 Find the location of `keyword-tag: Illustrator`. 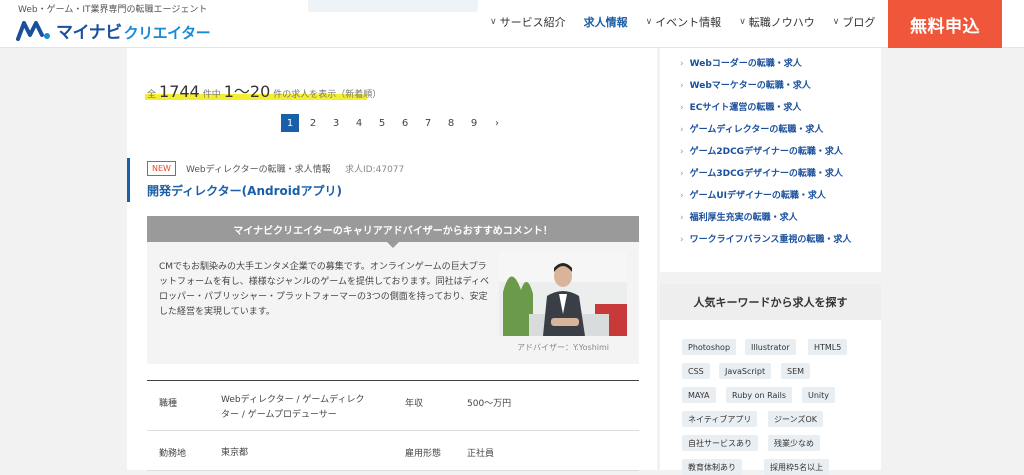

keyword-tag: Illustrator is located at coordinates (770, 347).